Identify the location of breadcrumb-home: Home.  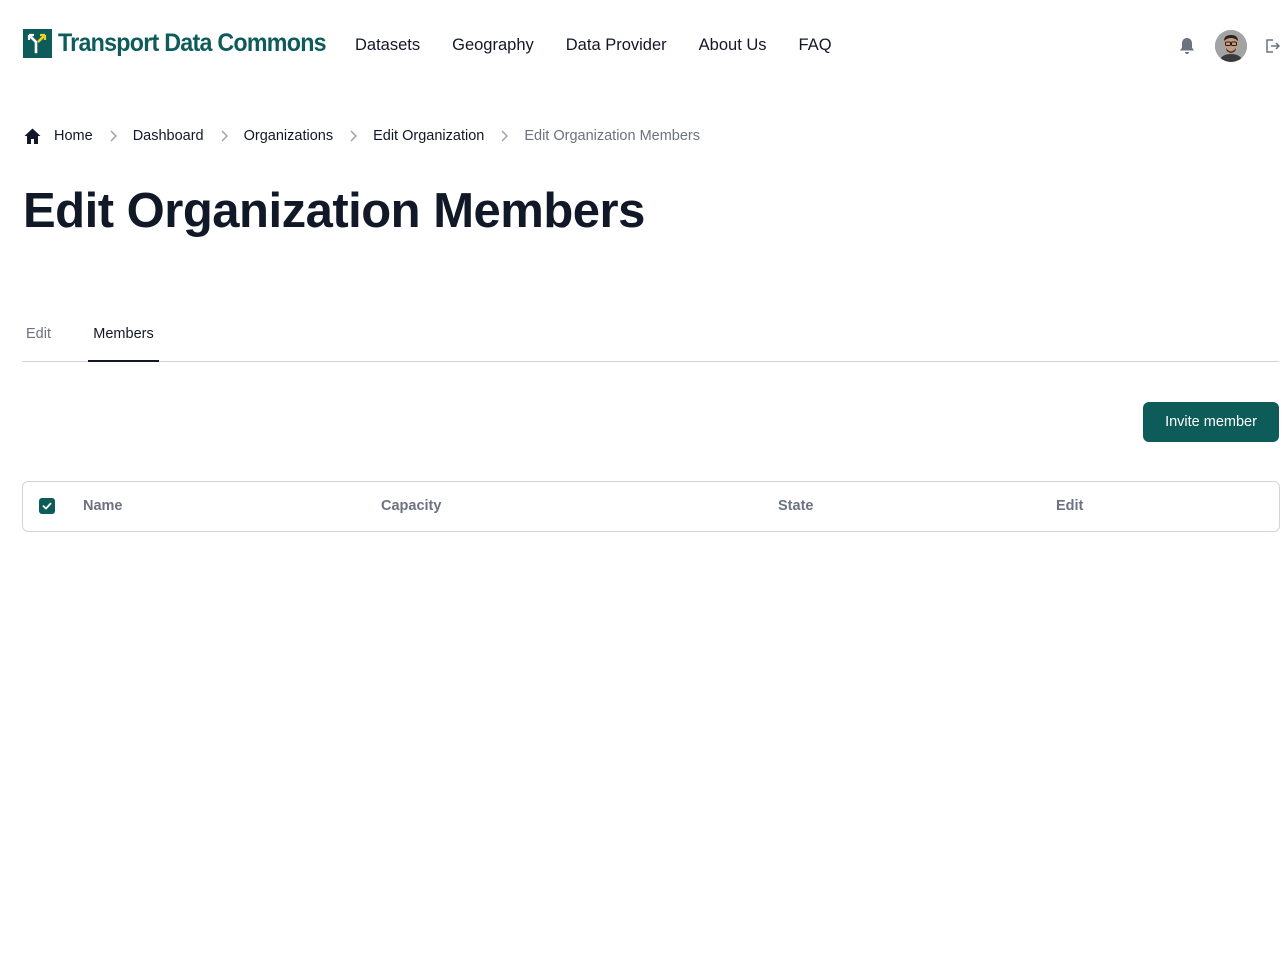
(73, 136).